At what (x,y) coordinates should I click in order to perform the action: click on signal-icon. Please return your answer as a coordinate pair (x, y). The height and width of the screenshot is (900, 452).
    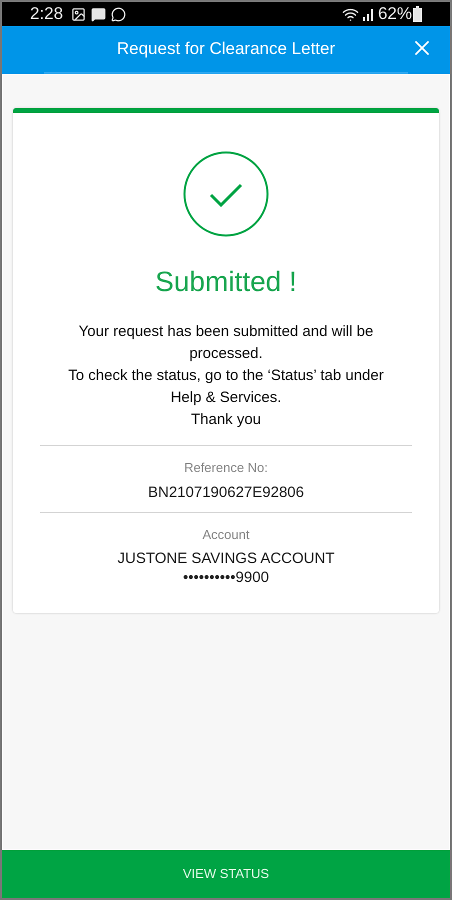
    Looking at the image, I should click on (368, 14).